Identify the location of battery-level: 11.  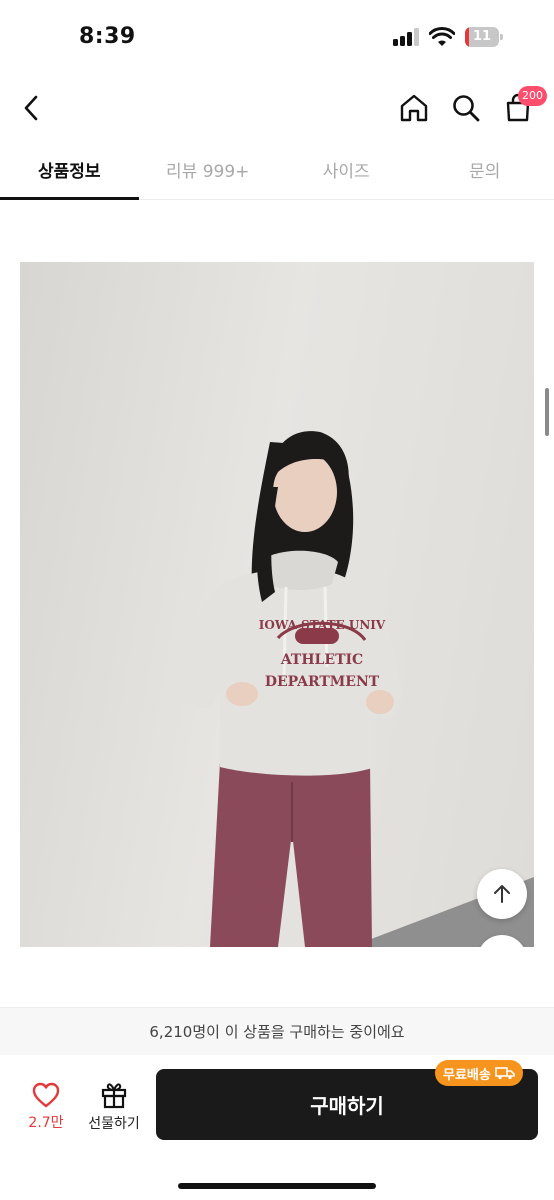
(482, 36).